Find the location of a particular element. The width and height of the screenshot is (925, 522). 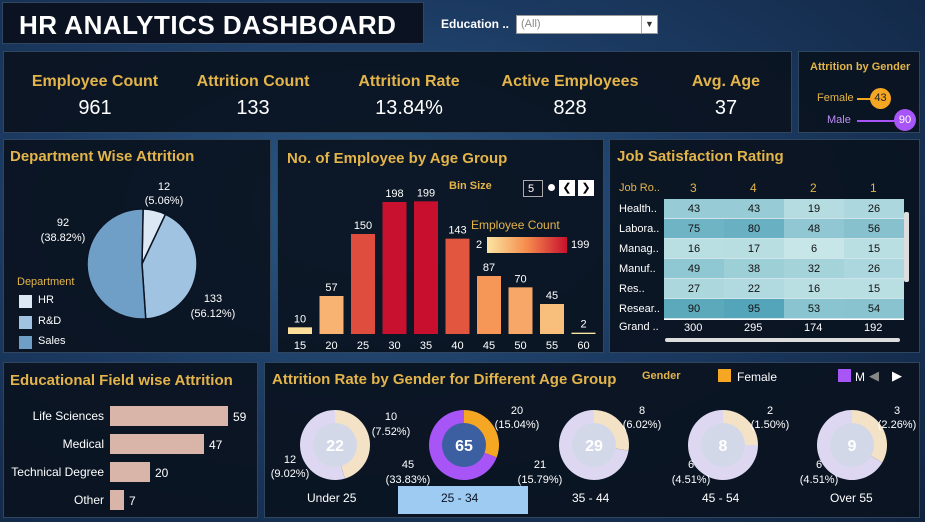

group-label-35-44: 35 - 44 is located at coordinates (590, 498).